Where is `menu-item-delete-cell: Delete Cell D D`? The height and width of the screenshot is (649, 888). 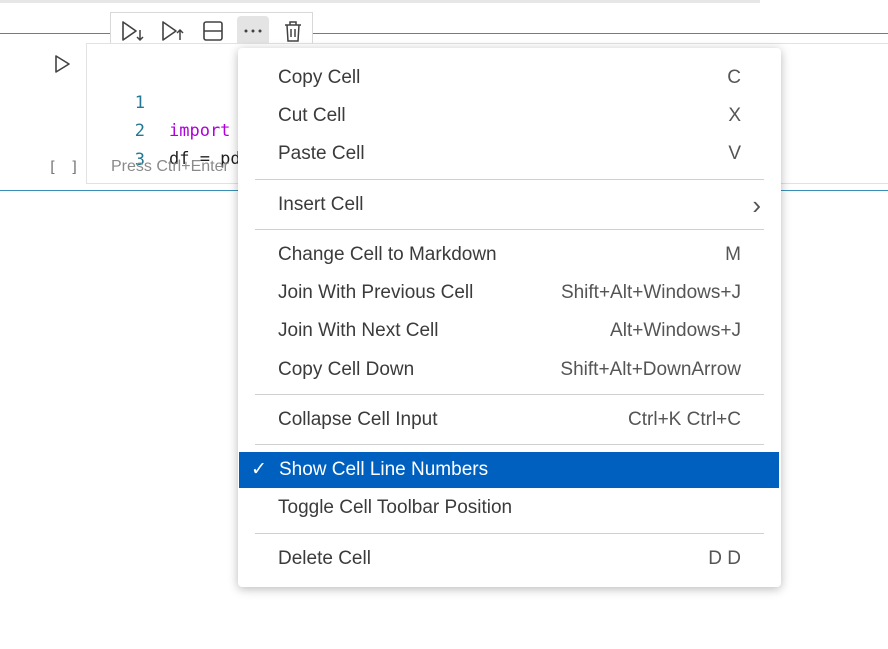
menu-item-delete-cell: Delete Cell D D is located at coordinates (509, 559).